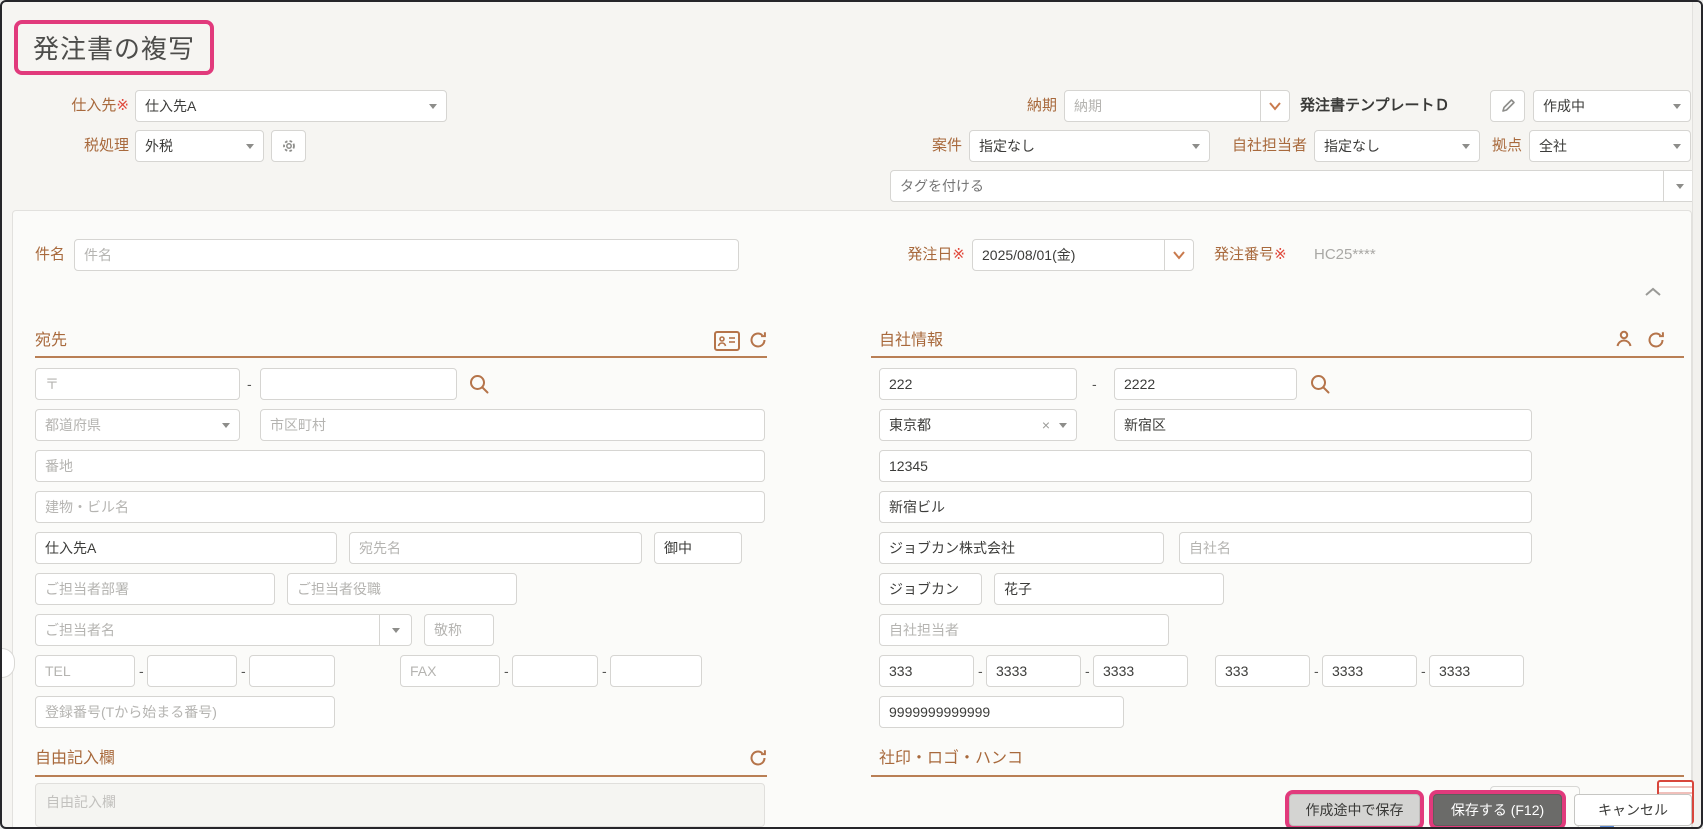  What do you see at coordinates (291, 106) in the screenshot?
I see `supplier-select: 仕入先A` at bounding box center [291, 106].